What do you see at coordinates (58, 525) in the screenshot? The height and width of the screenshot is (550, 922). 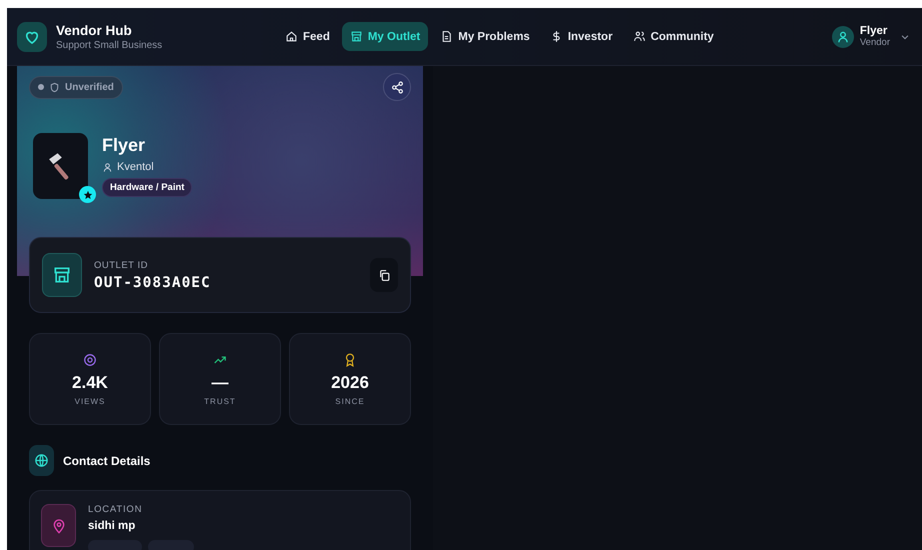 I see `location-pin-icon` at bounding box center [58, 525].